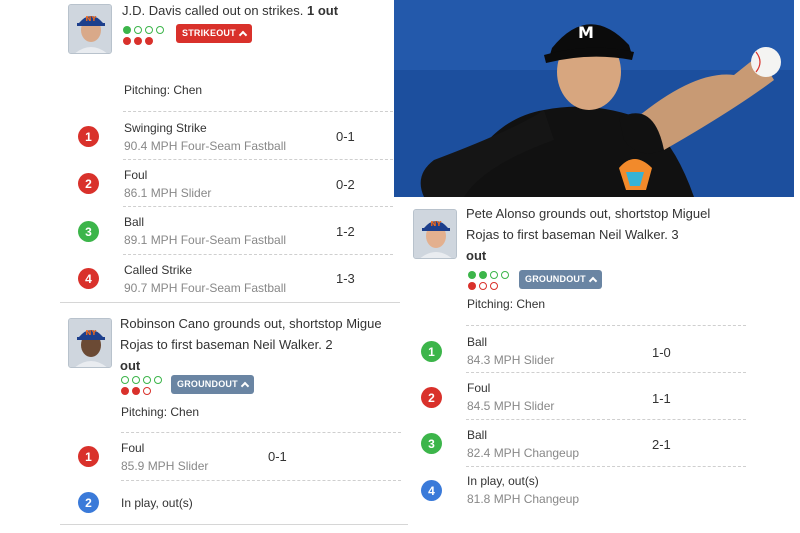  What do you see at coordinates (158, 270) in the screenshot?
I see `pitch-result: Called Strike` at bounding box center [158, 270].